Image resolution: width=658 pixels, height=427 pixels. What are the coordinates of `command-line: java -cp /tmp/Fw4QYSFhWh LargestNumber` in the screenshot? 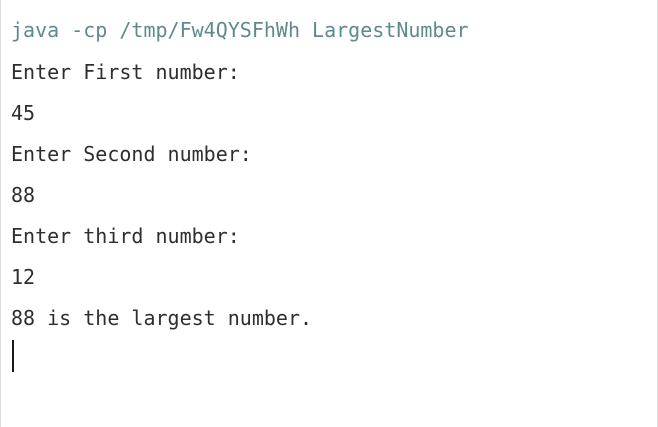 It's located at (240, 30).